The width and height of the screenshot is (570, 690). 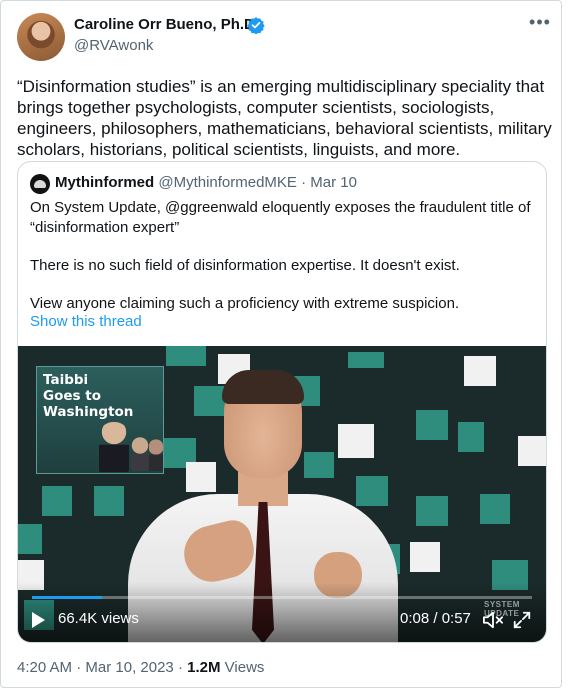 What do you see at coordinates (244, 667) in the screenshot?
I see `views-label: Views` at bounding box center [244, 667].